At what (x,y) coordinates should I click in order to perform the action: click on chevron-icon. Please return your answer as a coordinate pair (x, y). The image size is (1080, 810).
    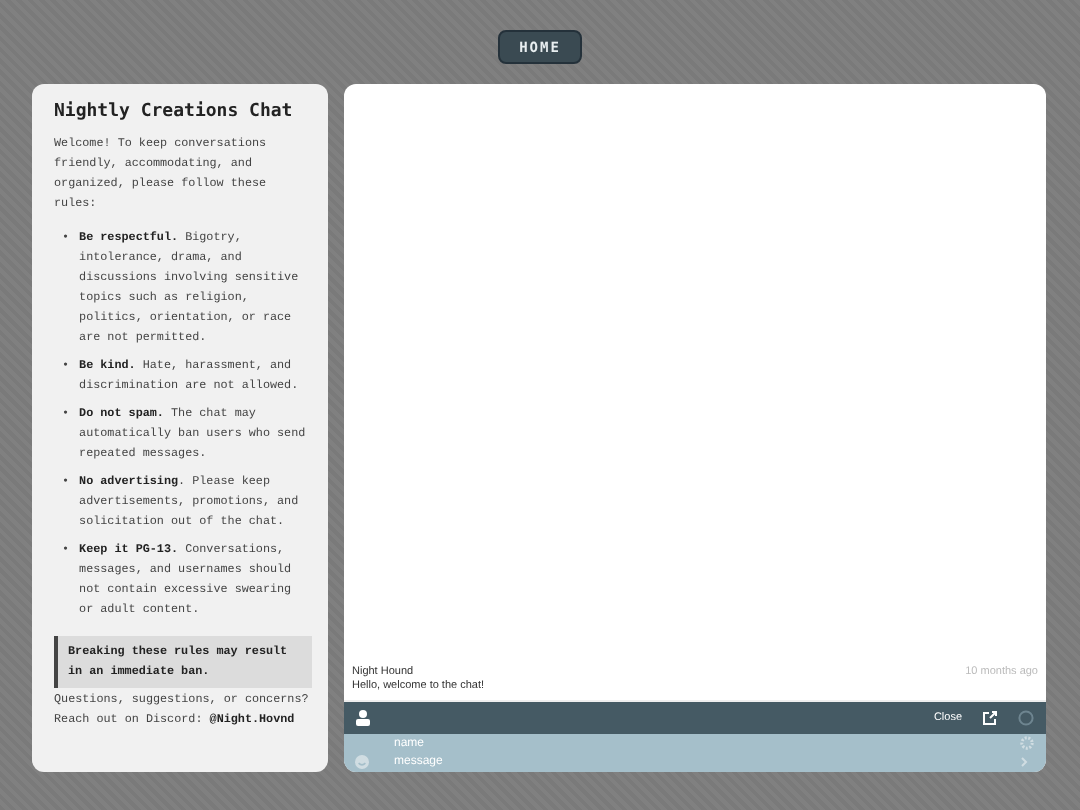
    Looking at the image, I should click on (1024, 761).